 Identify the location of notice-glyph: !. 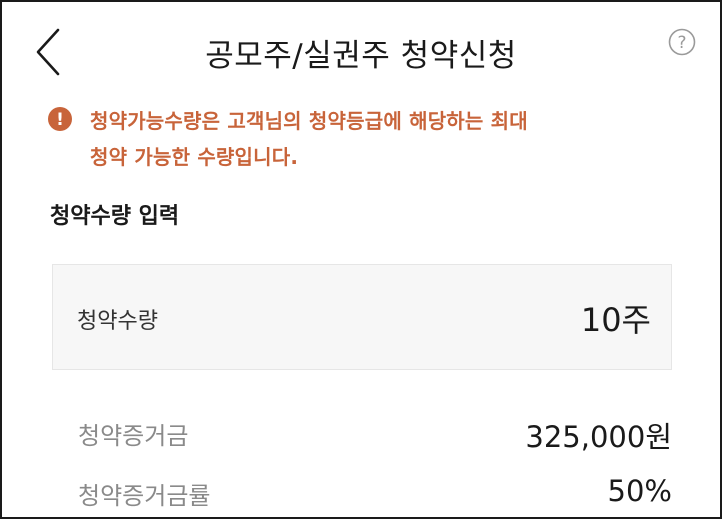
(60, 120).